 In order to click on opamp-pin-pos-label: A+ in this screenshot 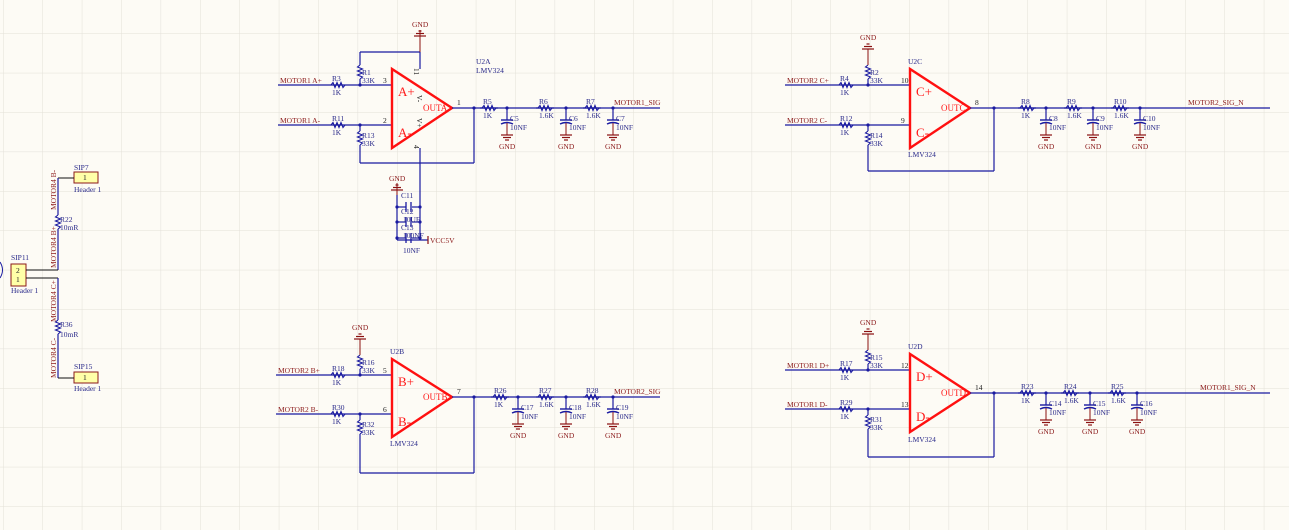, I will do `click(406, 91)`.